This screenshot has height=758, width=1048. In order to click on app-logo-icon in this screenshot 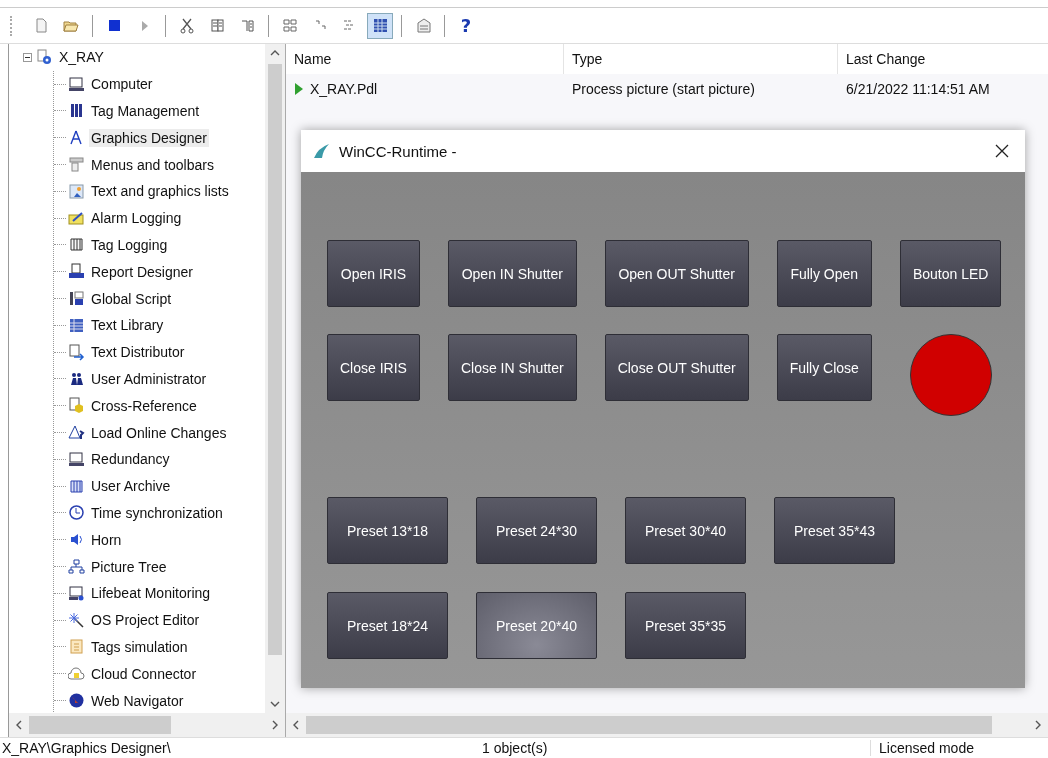, I will do `click(322, 151)`.